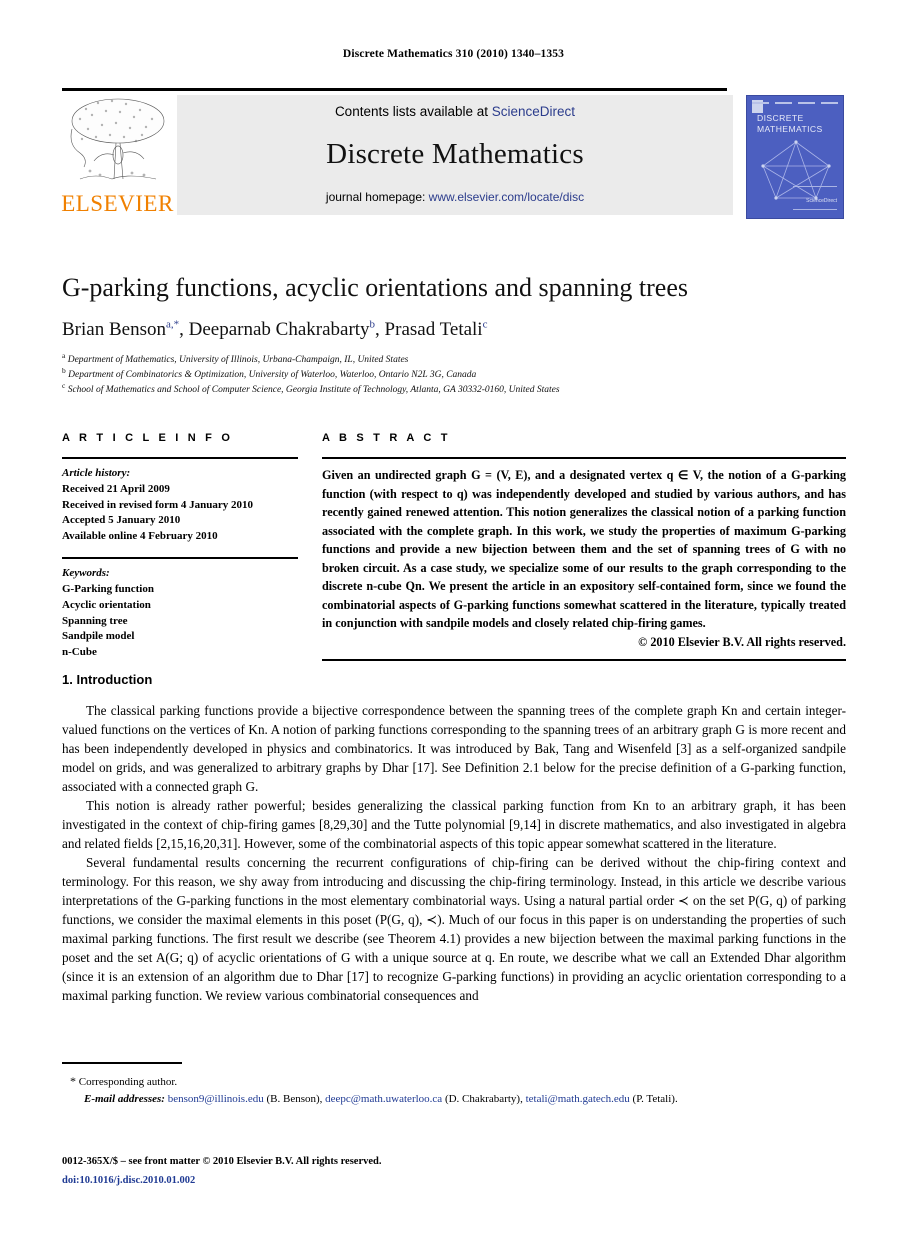  Describe the element at coordinates (121, 520) in the screenshot. I see `article-history-item: Accepted 5 January 2010` at that location.